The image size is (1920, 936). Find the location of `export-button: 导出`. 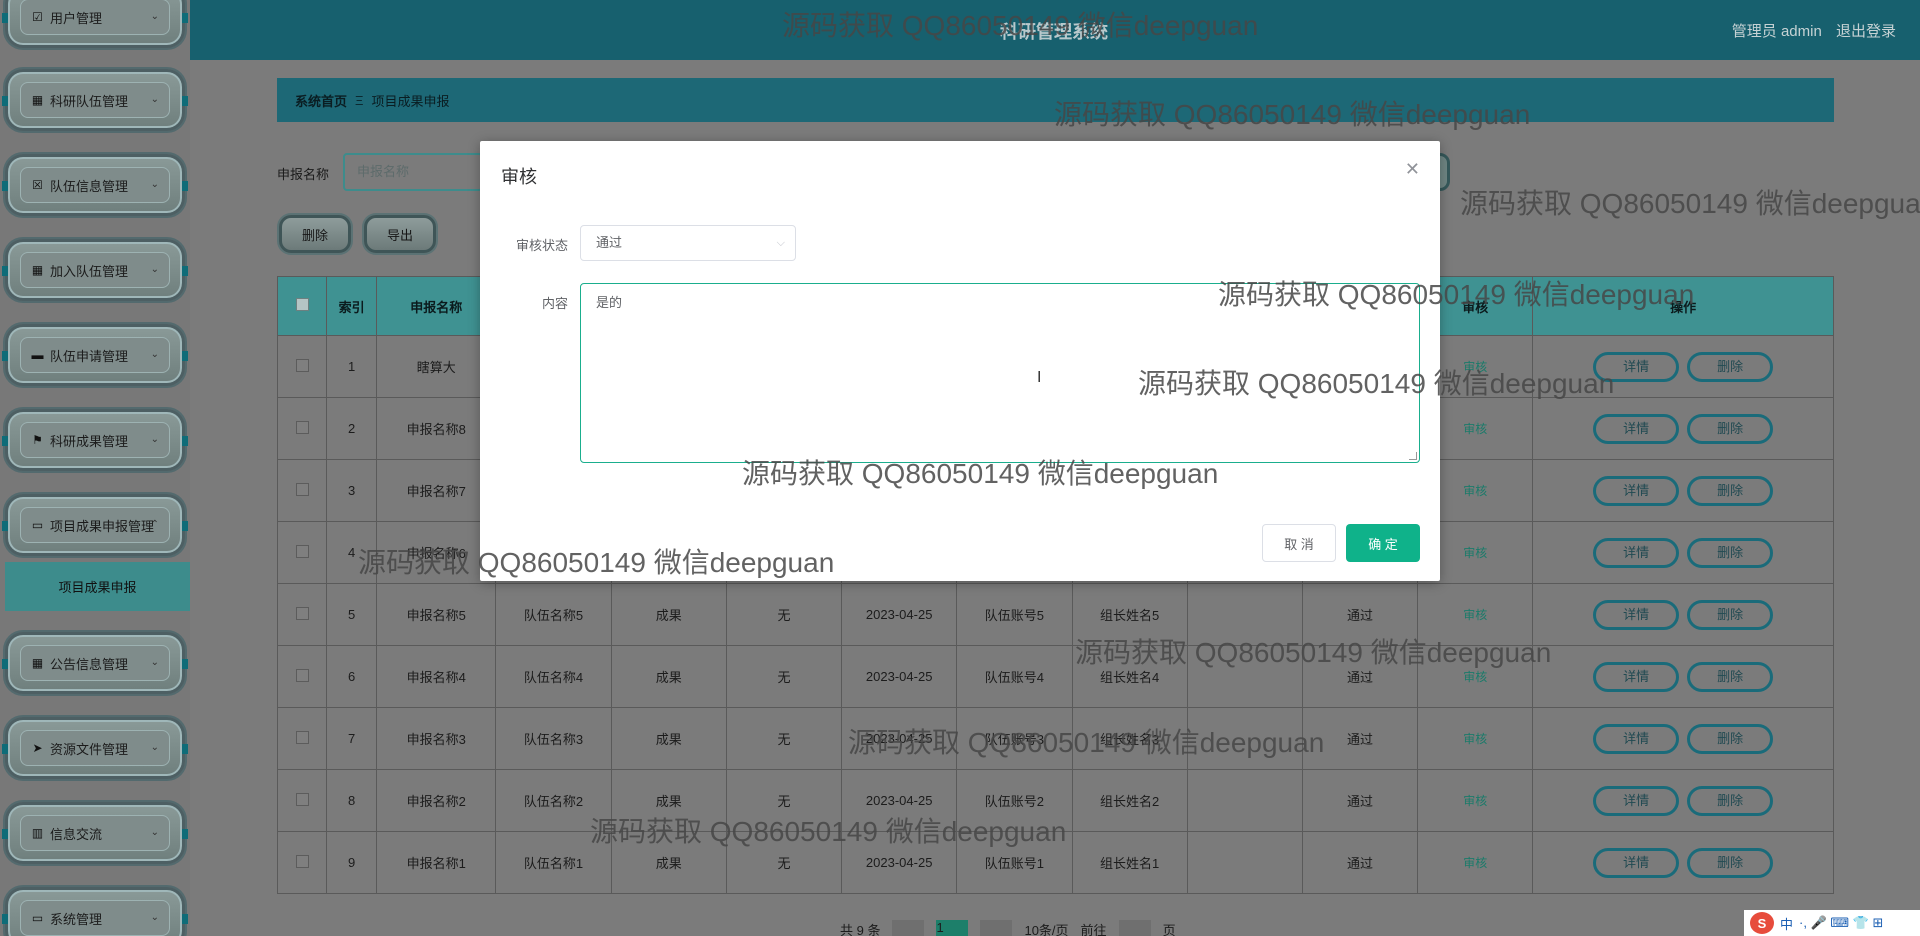

export-button: 导出 is located at coordinates (400, 234).